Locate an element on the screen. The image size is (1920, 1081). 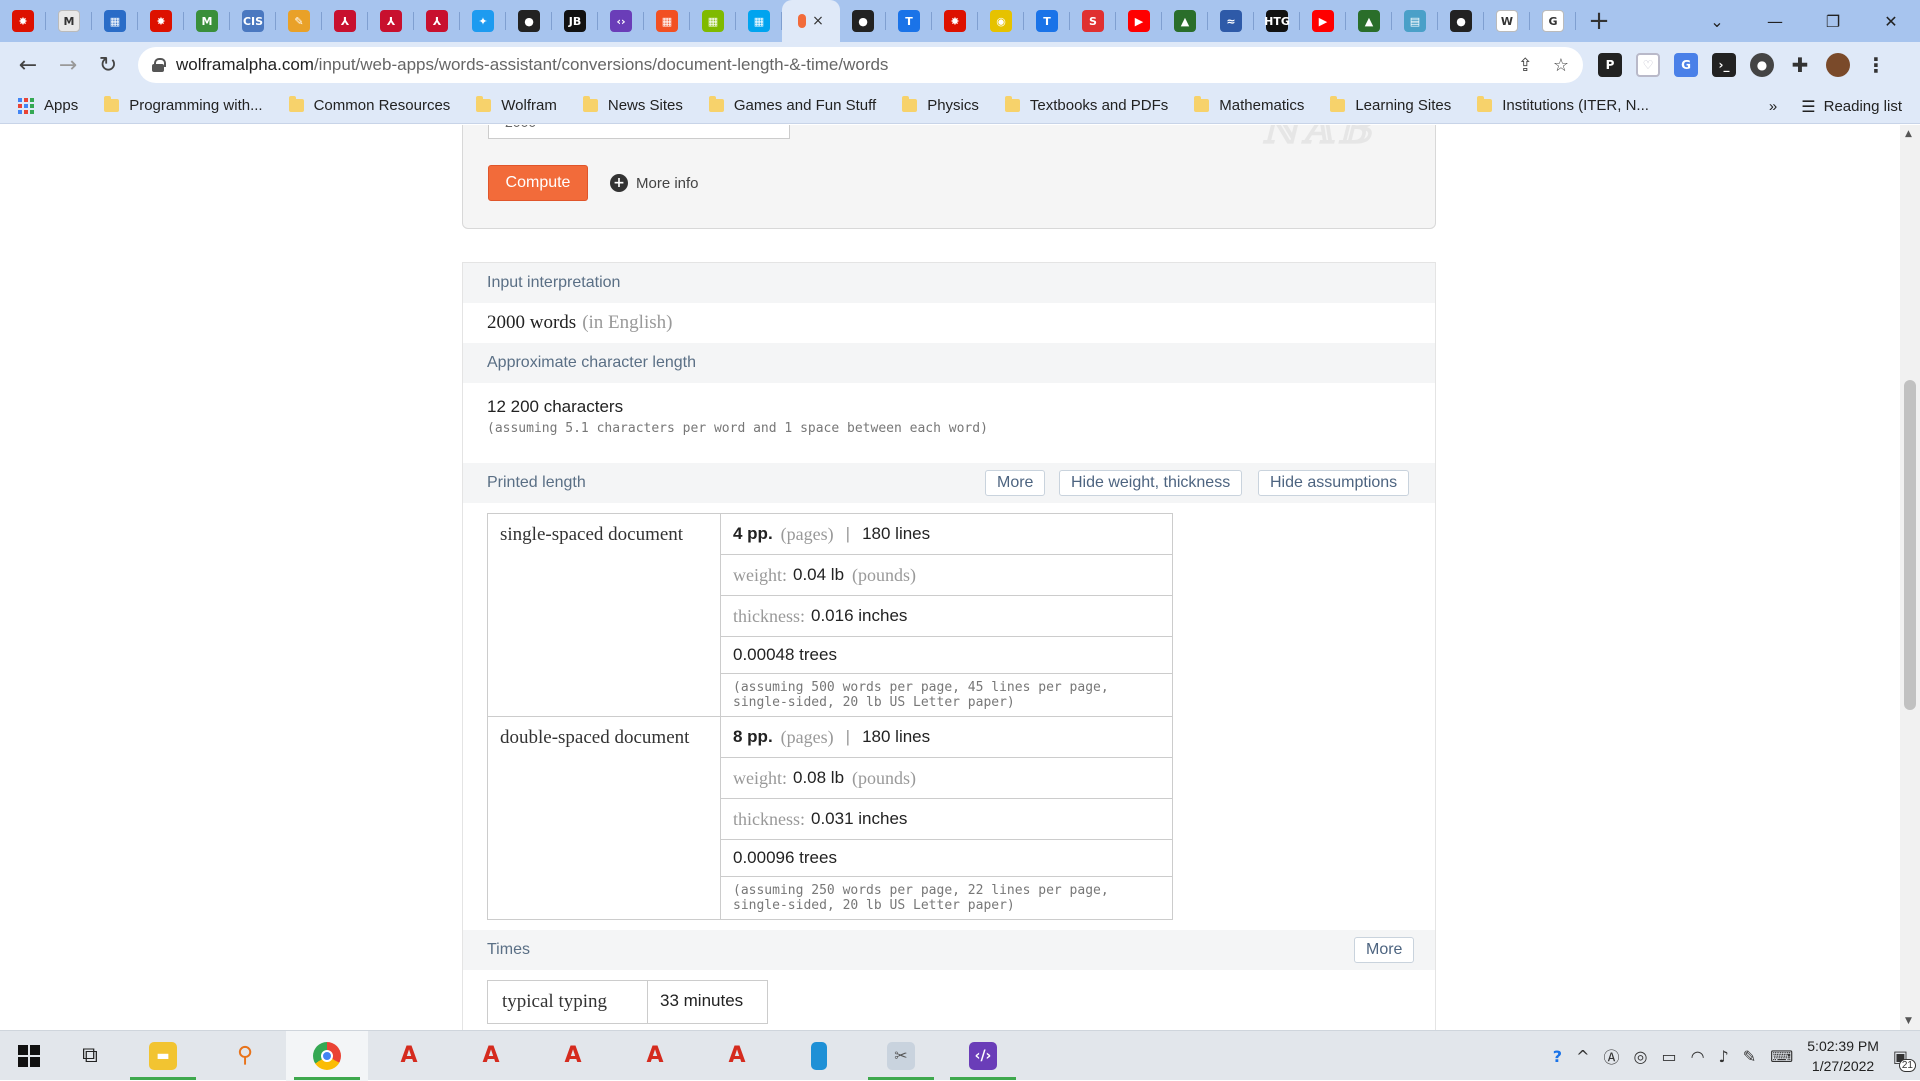
words-input: 2000 is located at coordinates (639, 132).